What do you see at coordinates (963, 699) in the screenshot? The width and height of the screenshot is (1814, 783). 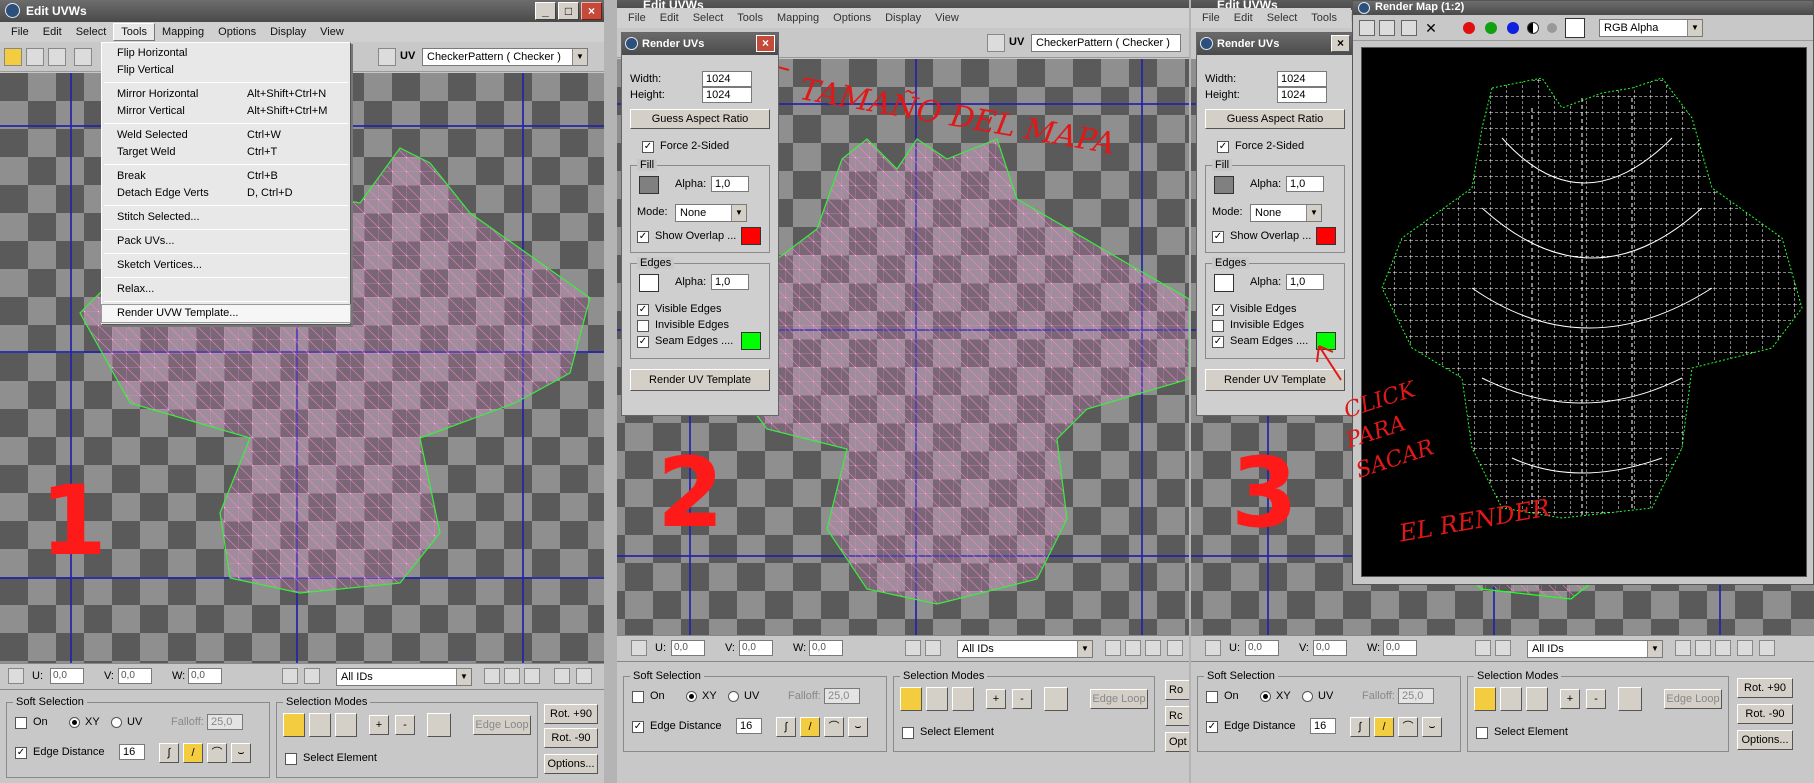 I see `face-mode-icon` at bounding box center [963, 699].